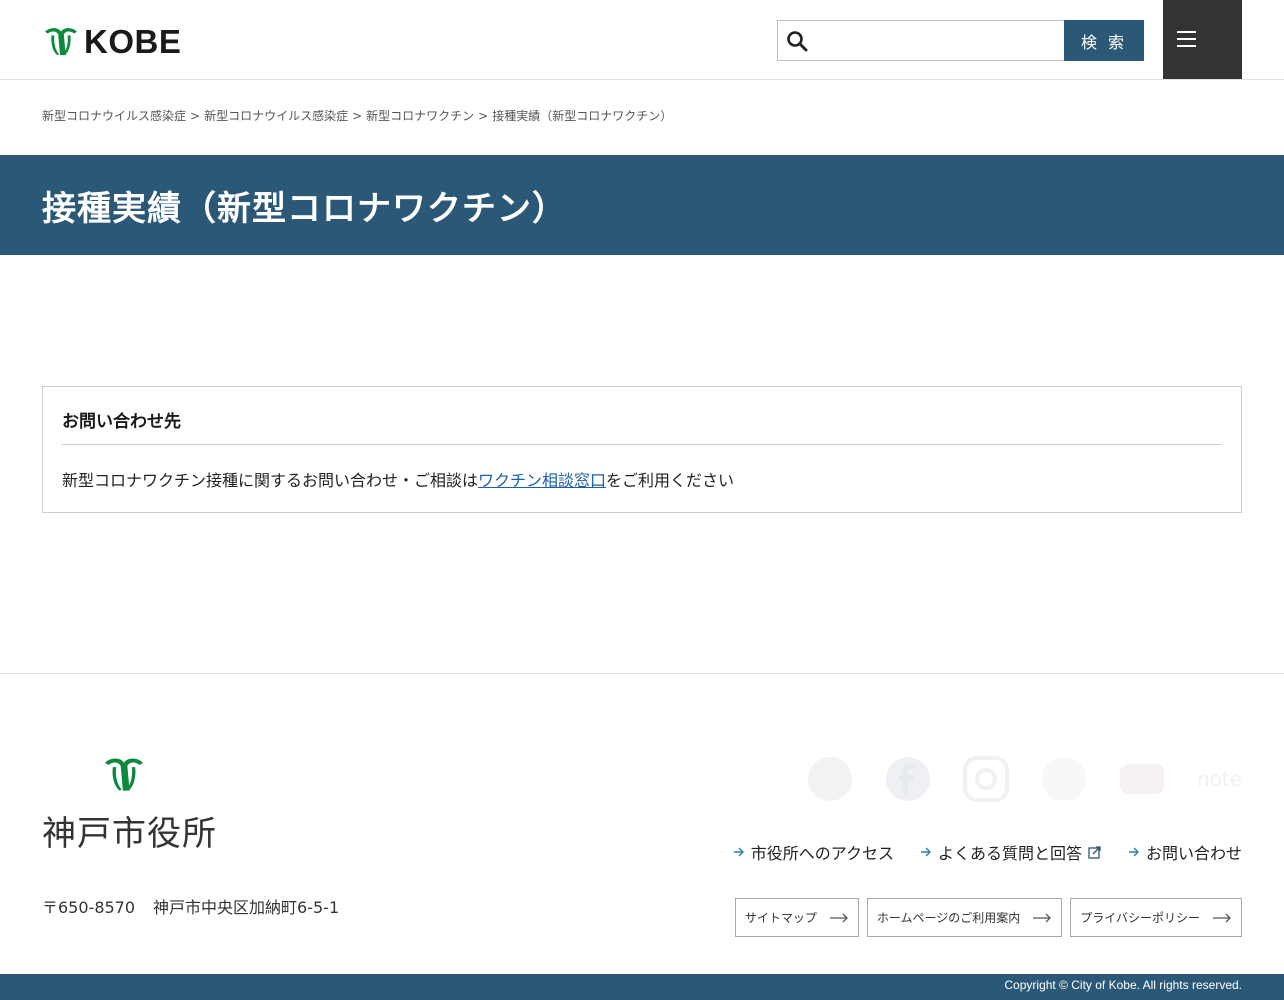 This screenshot has width=1284, height=1000. Describe the element at coordinates (246, 907) in the screenshot. I see `street-address: 神戸市中央区加納町6-5-1` at that location.